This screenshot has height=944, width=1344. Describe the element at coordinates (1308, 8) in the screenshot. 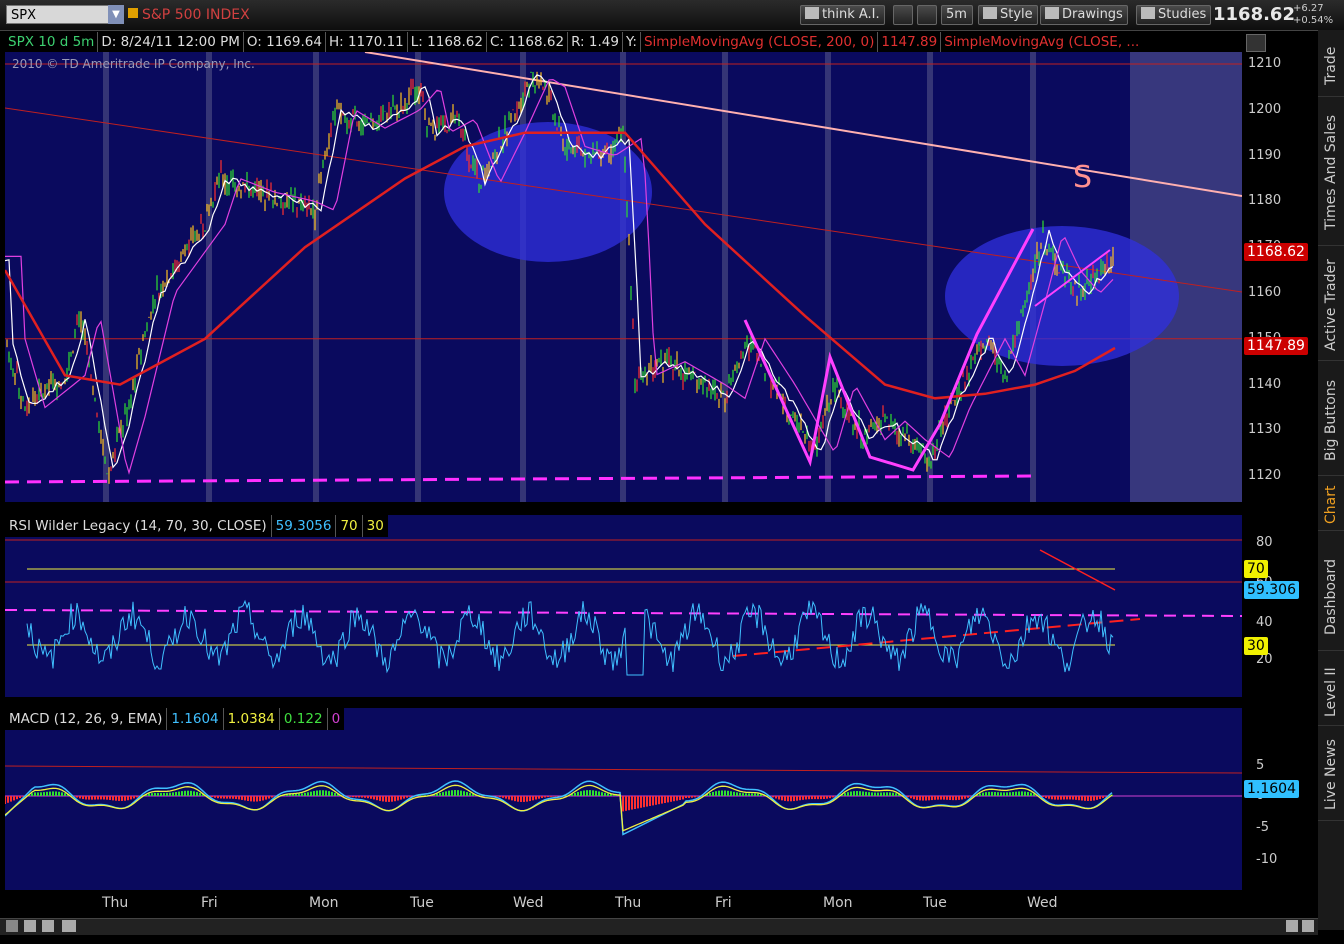

I see `change-abs: +6.27` at that location.